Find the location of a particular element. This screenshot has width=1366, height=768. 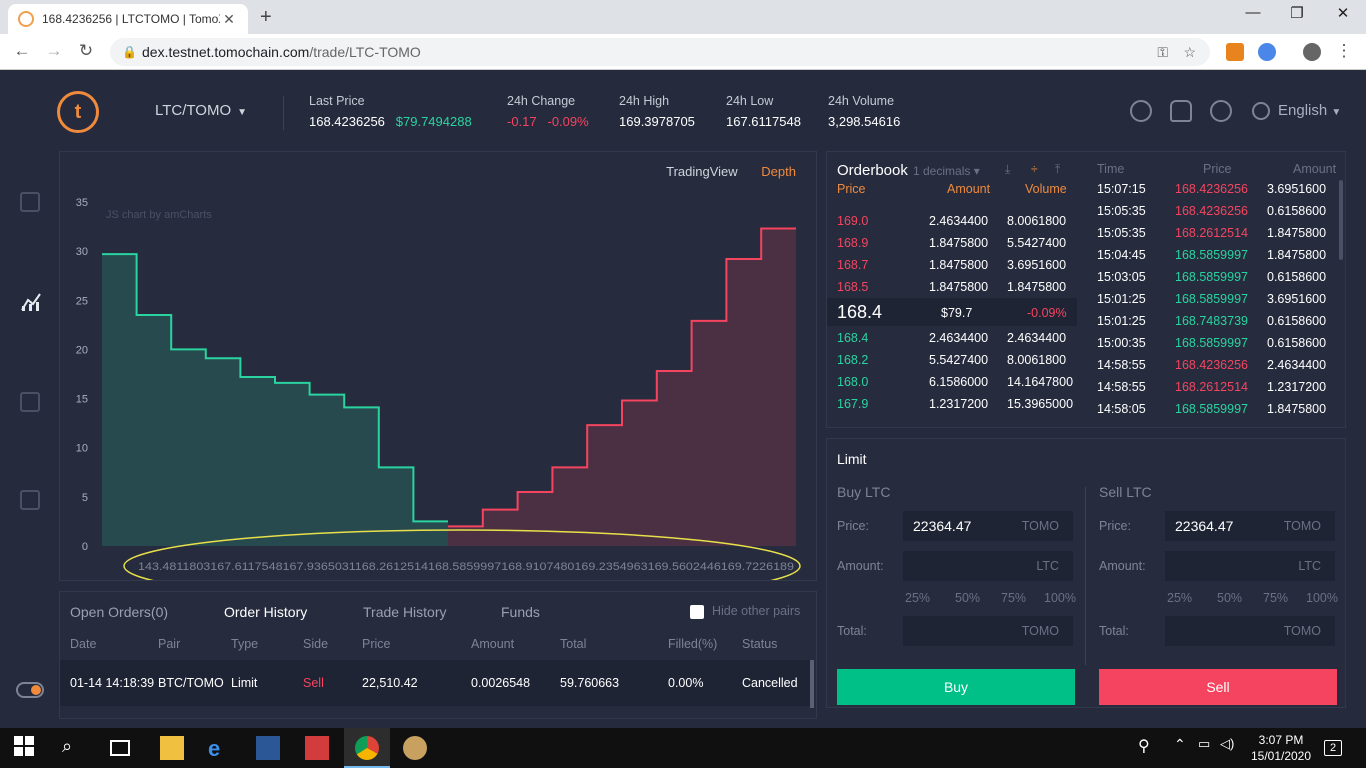

notifications-icon: 2 is located at coordinates (1333, 748).